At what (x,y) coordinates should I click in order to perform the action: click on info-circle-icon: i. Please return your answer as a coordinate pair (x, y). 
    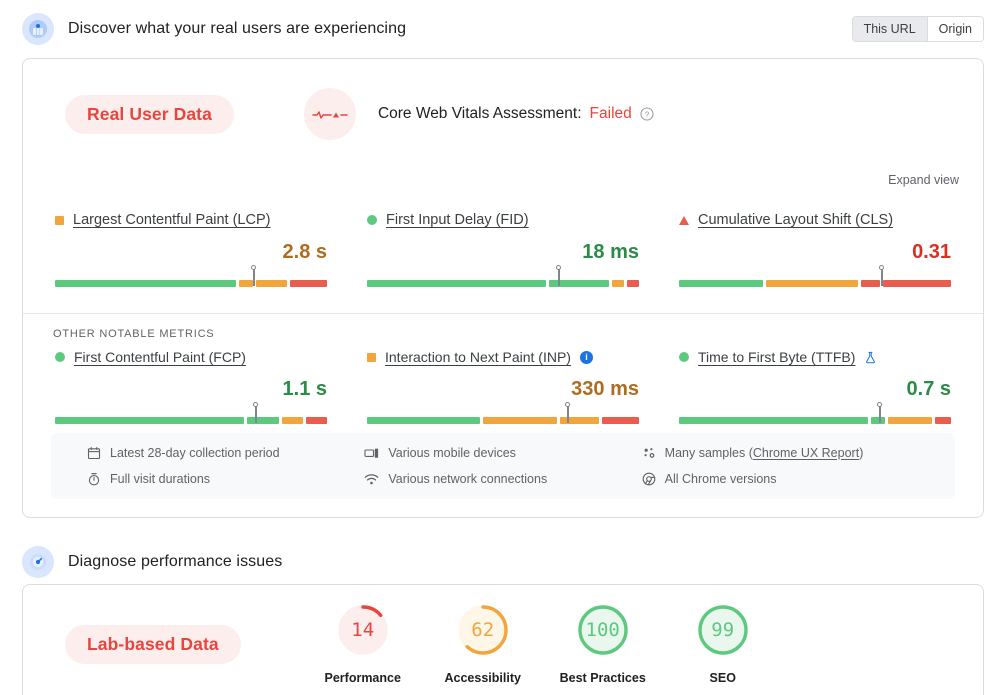
    Looking at the image, I should click on (586, 357).